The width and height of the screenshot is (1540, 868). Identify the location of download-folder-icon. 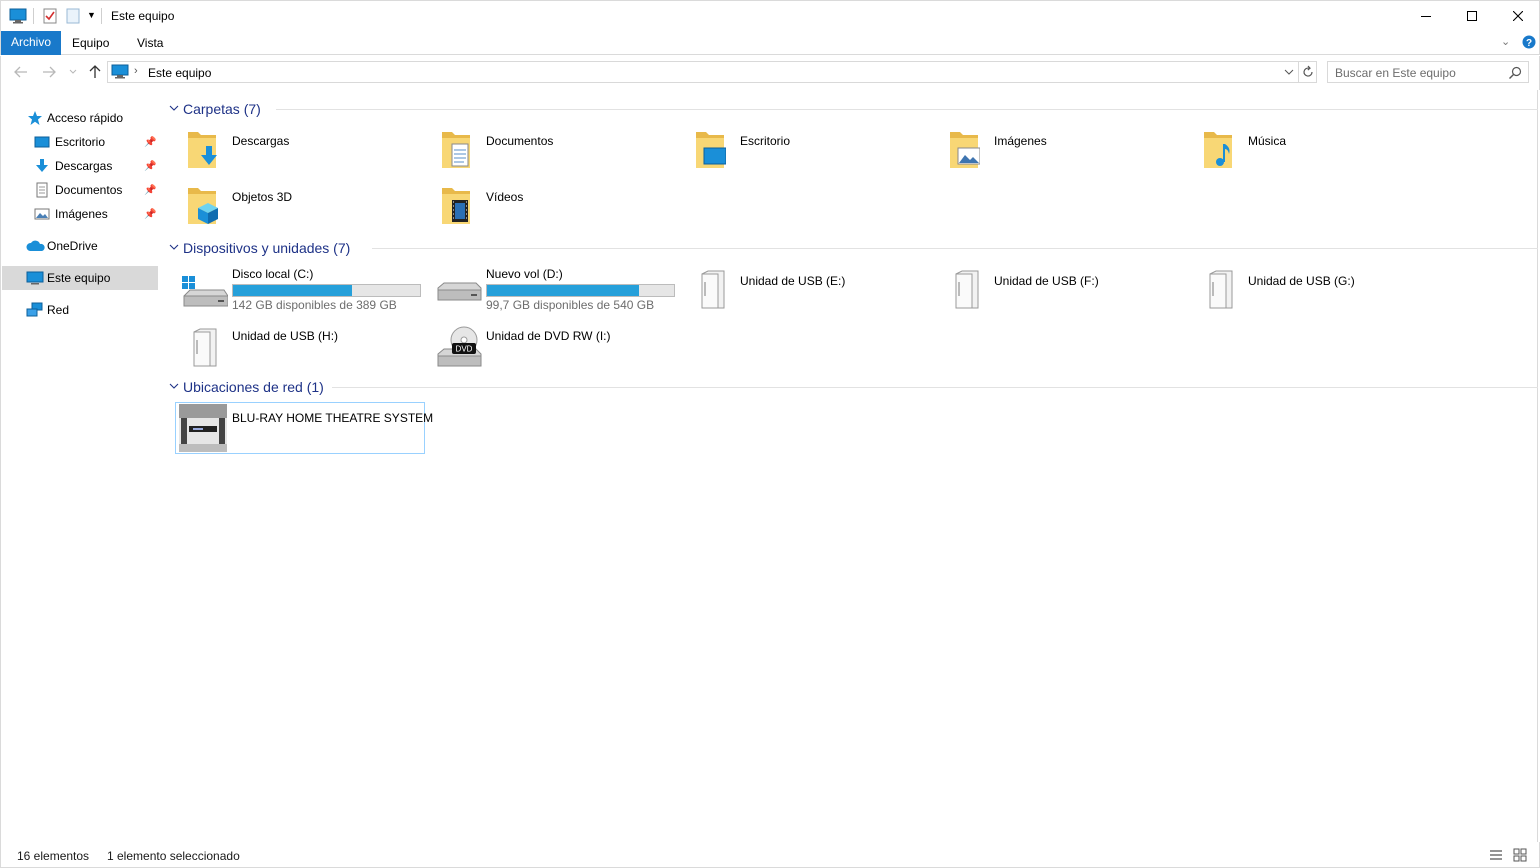
(202, 150).